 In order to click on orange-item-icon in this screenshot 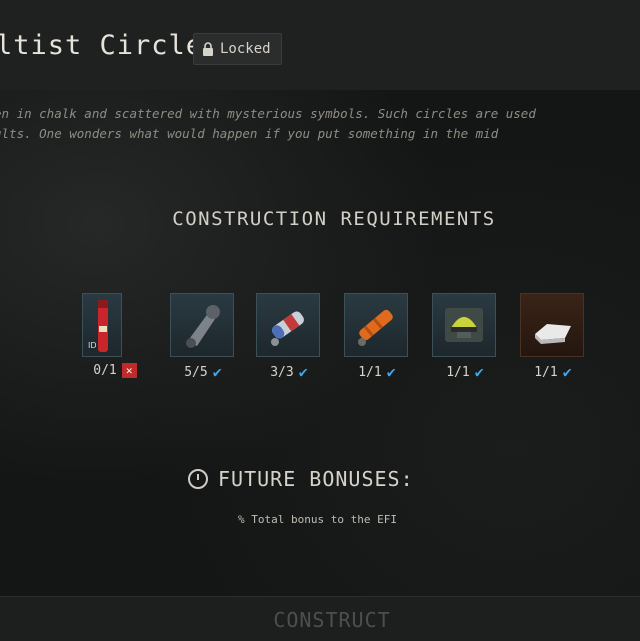, I will do `click(375, 327)`.